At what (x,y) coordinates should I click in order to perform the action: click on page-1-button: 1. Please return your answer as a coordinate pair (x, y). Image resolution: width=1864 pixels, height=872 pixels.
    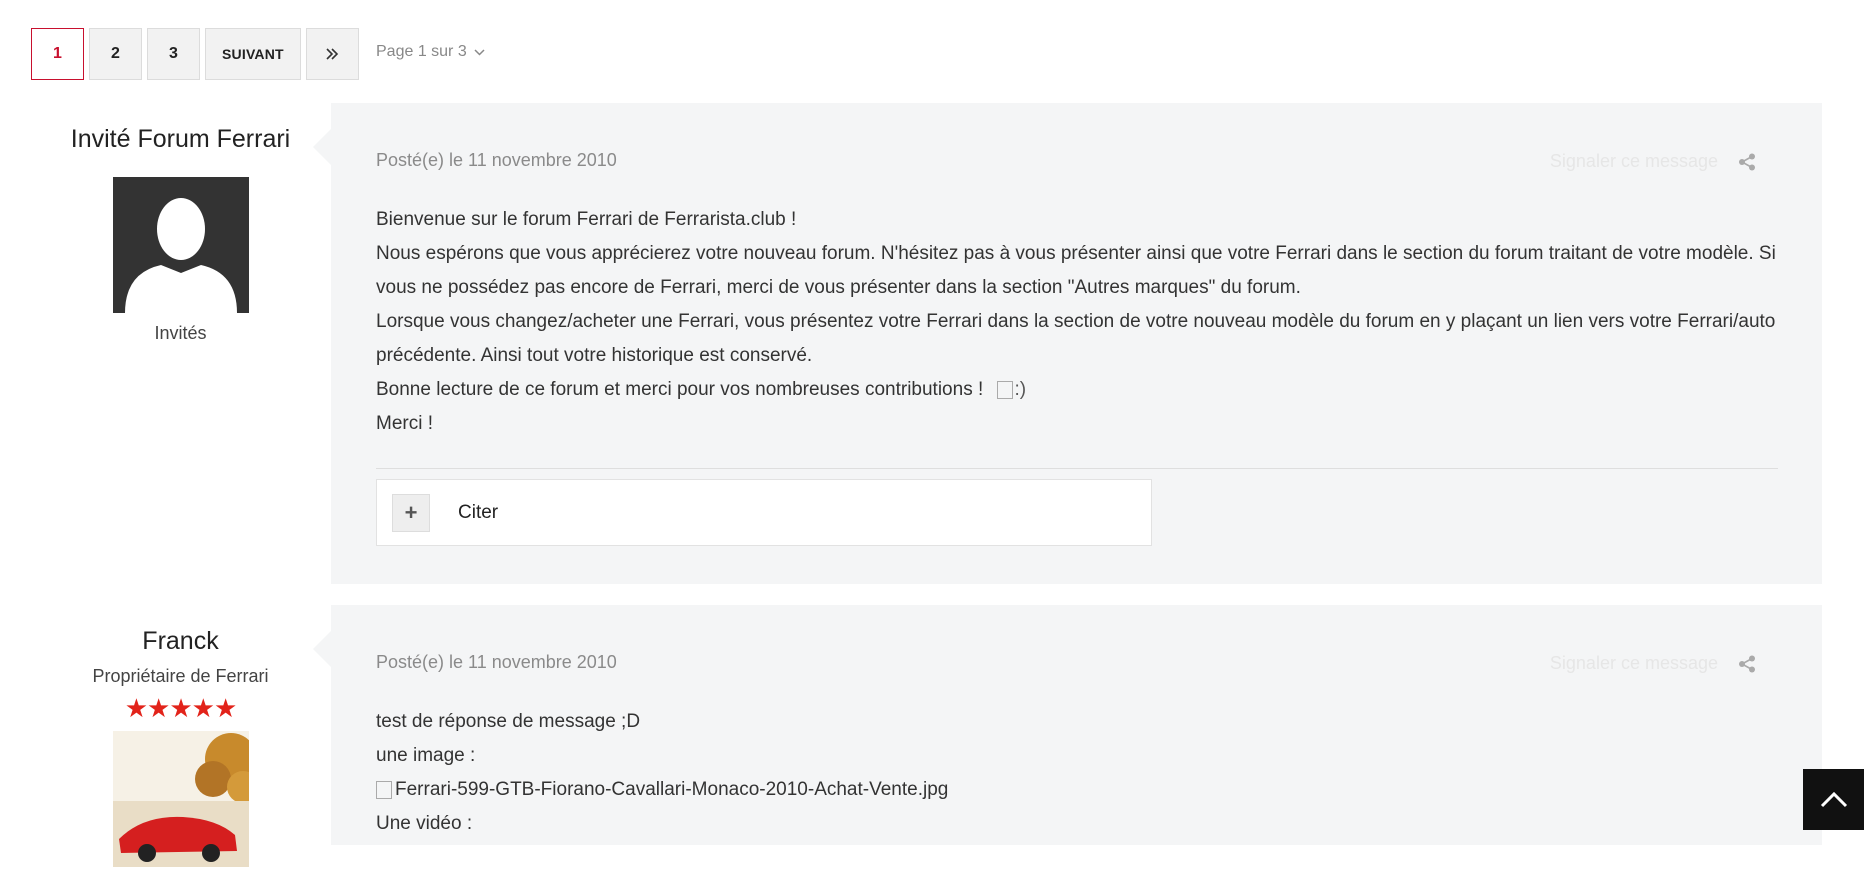
    Looking at the image, I should click on (57, 54).